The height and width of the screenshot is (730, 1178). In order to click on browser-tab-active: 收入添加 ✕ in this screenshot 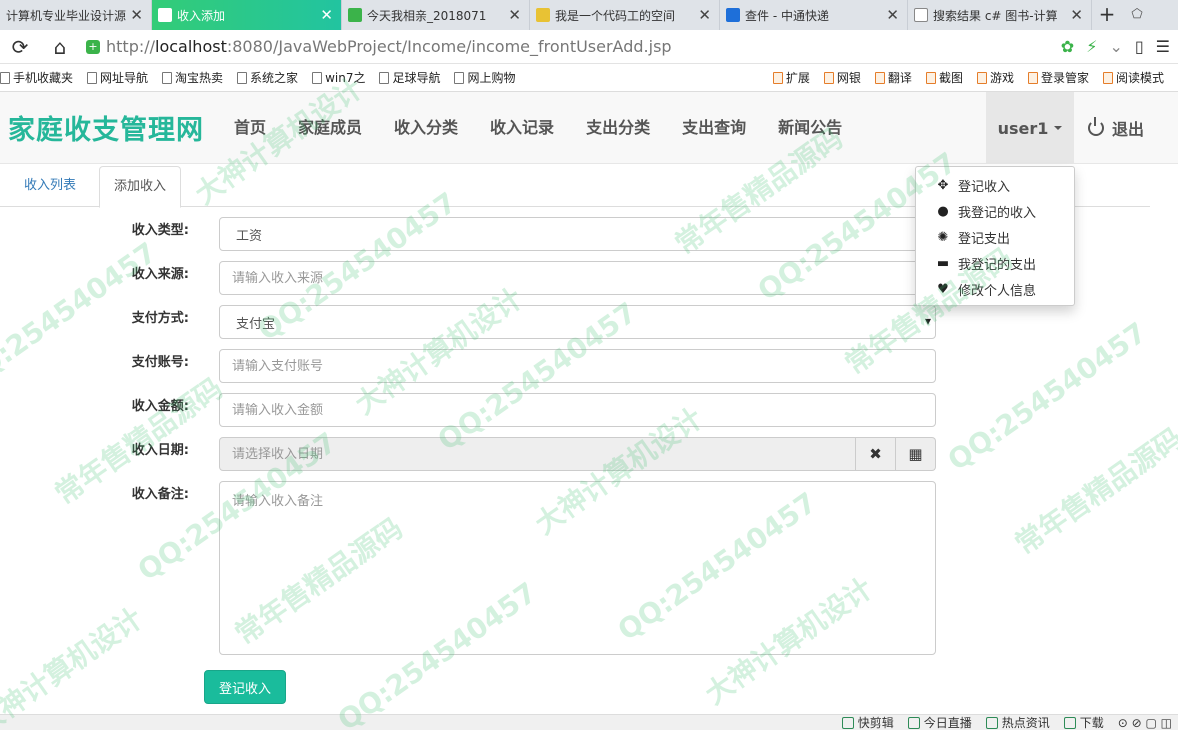, I will do `click(247, 15)`.